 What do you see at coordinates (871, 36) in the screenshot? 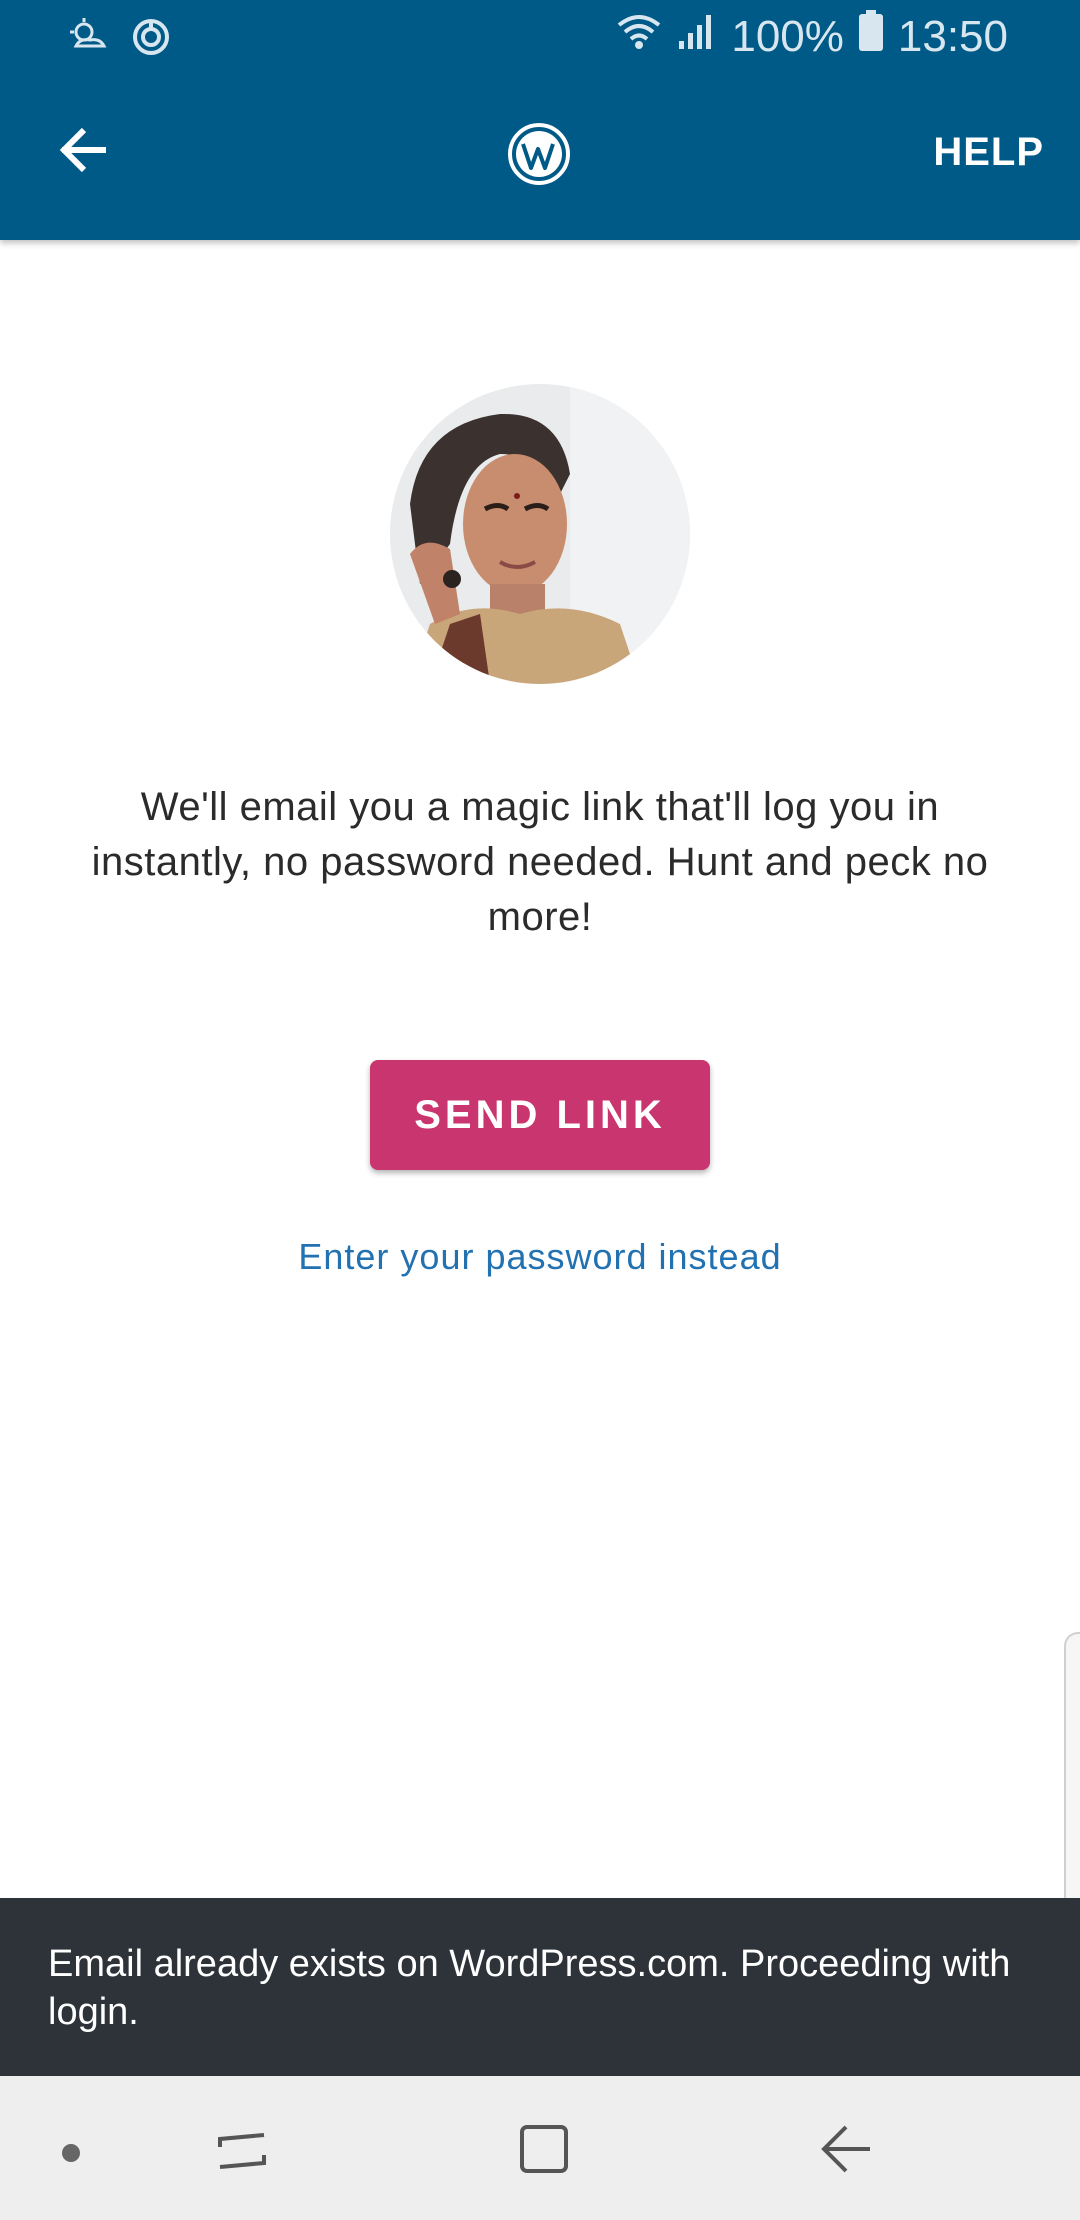
I see `battery-icon` at bounding box center [871, 36].